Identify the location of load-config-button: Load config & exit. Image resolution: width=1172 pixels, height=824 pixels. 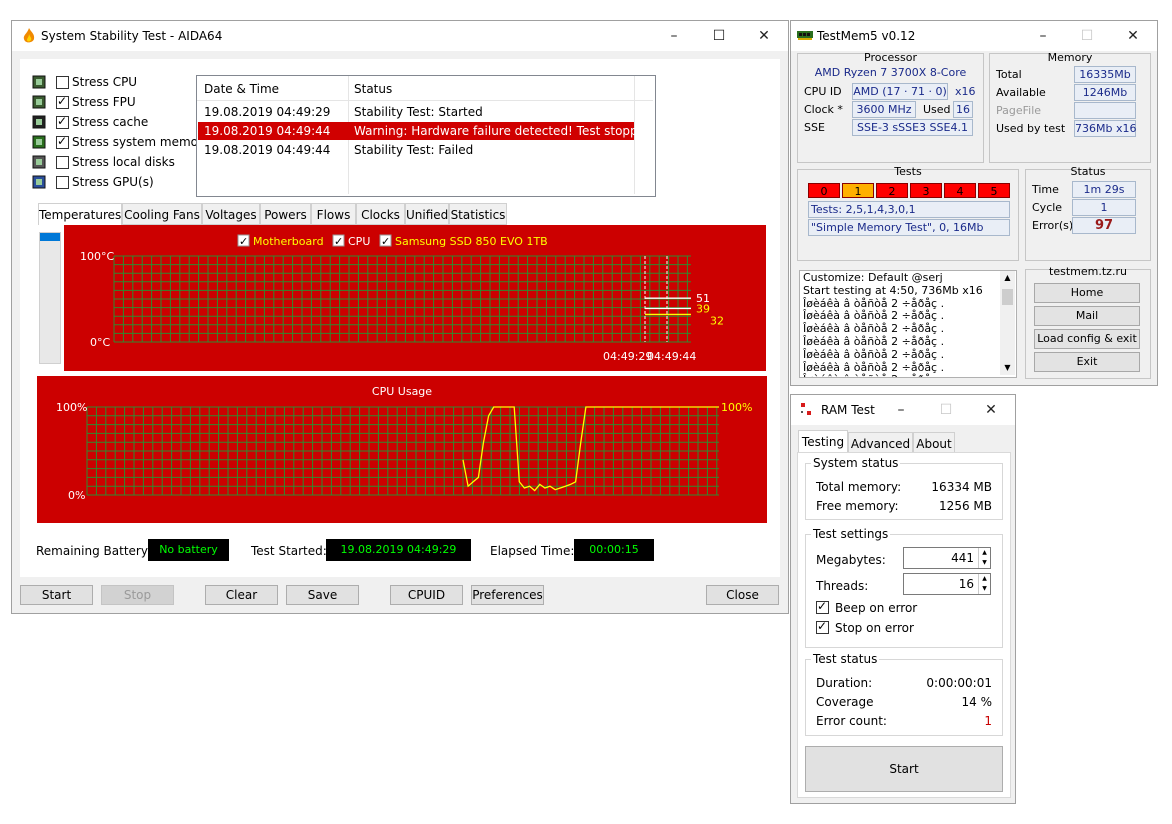
(1087, 339).